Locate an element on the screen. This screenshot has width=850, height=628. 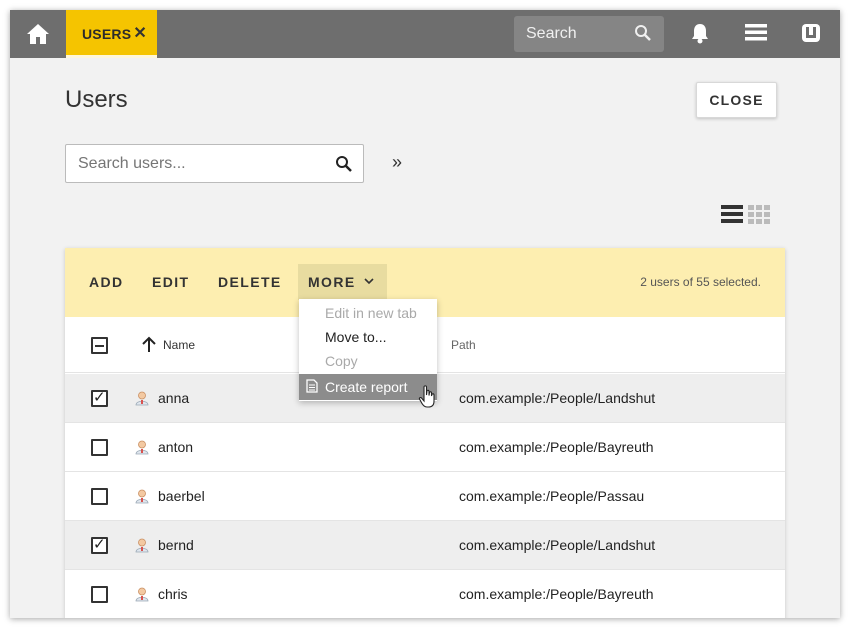
page-title: Users is located at coordinates (96, 99).